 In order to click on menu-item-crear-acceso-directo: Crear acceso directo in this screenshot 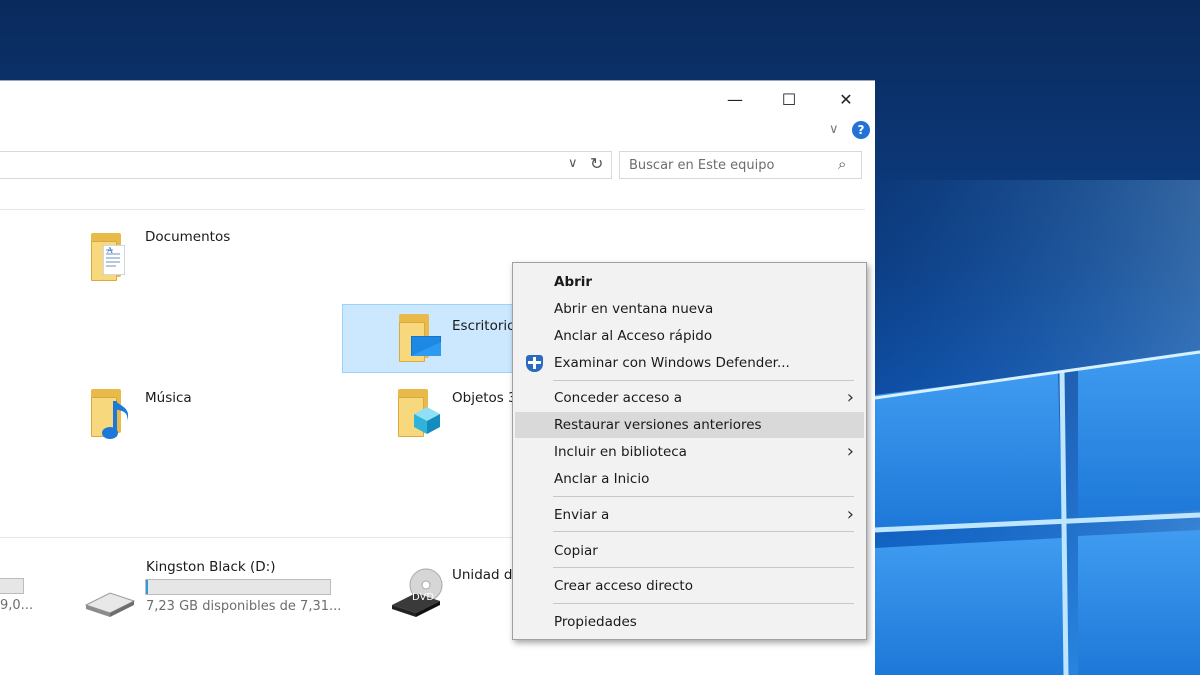, I will do `click(689, 586)`.